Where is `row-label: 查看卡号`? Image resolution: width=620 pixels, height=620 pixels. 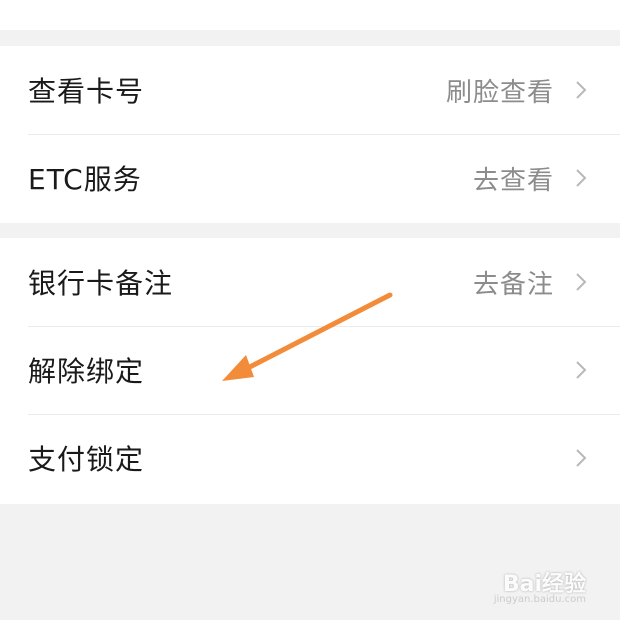
row-label: 查看卡号 is located at coordinates (86, 91).